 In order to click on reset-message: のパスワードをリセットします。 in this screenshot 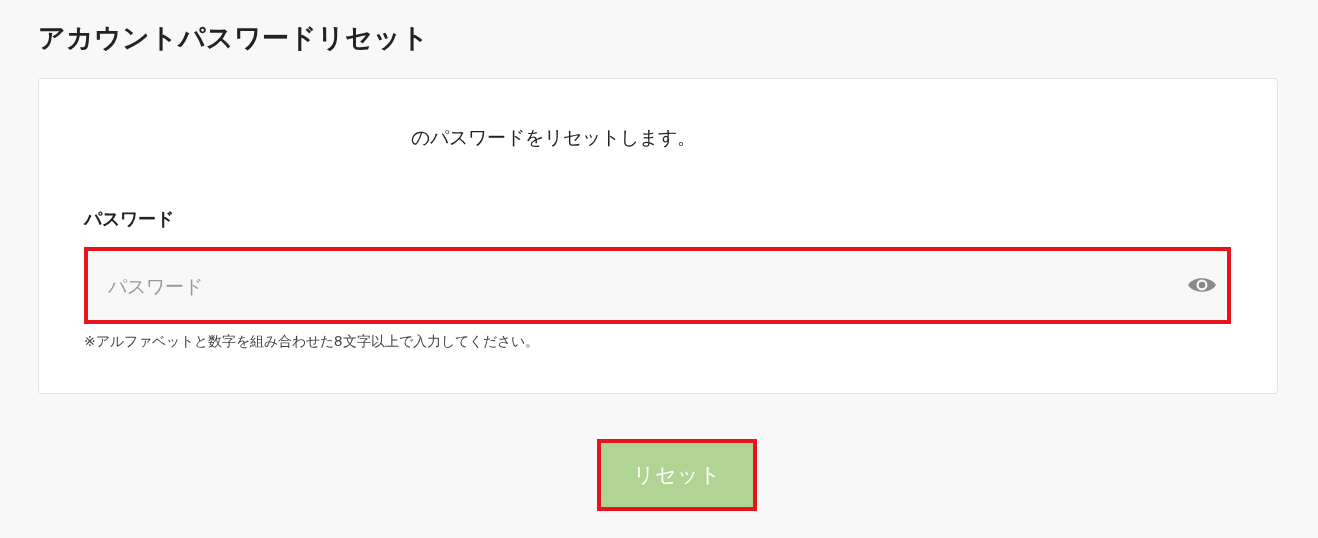, I will do `click(553, 137)`.